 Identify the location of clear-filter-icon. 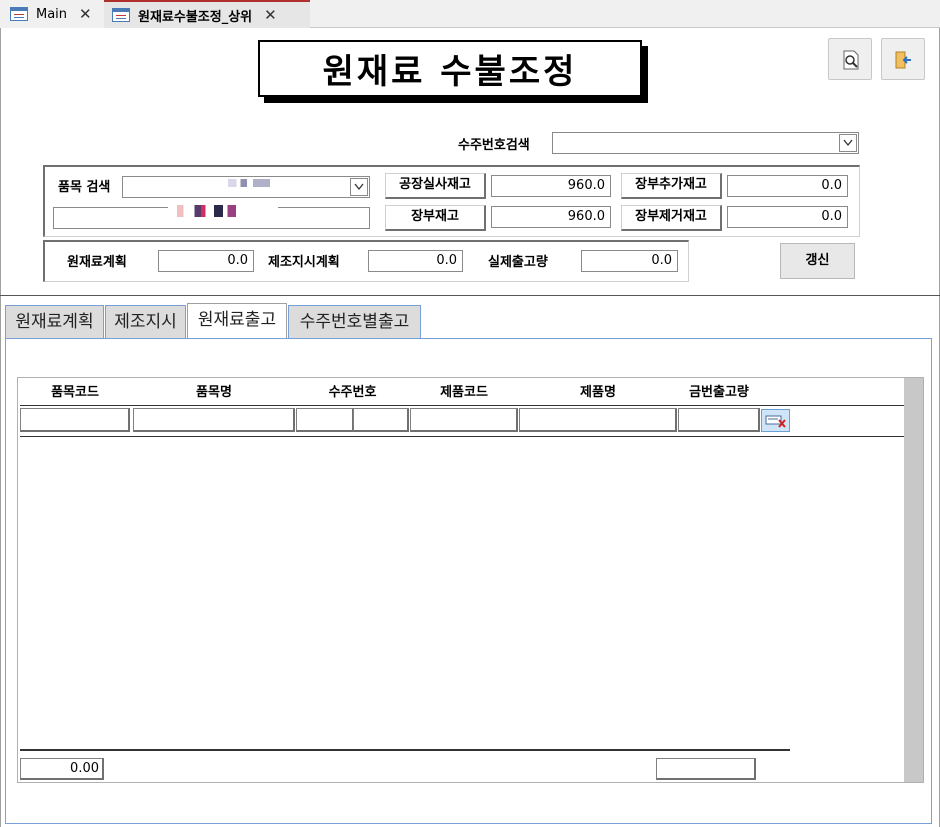
(775, 421).